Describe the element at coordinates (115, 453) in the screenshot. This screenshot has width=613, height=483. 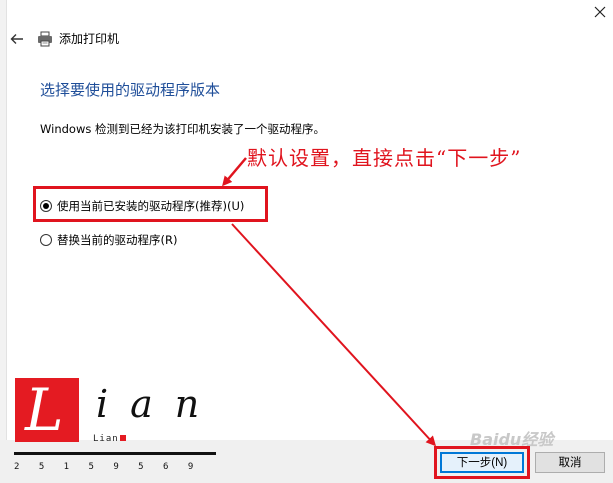
I see `logo-rule` at that location.